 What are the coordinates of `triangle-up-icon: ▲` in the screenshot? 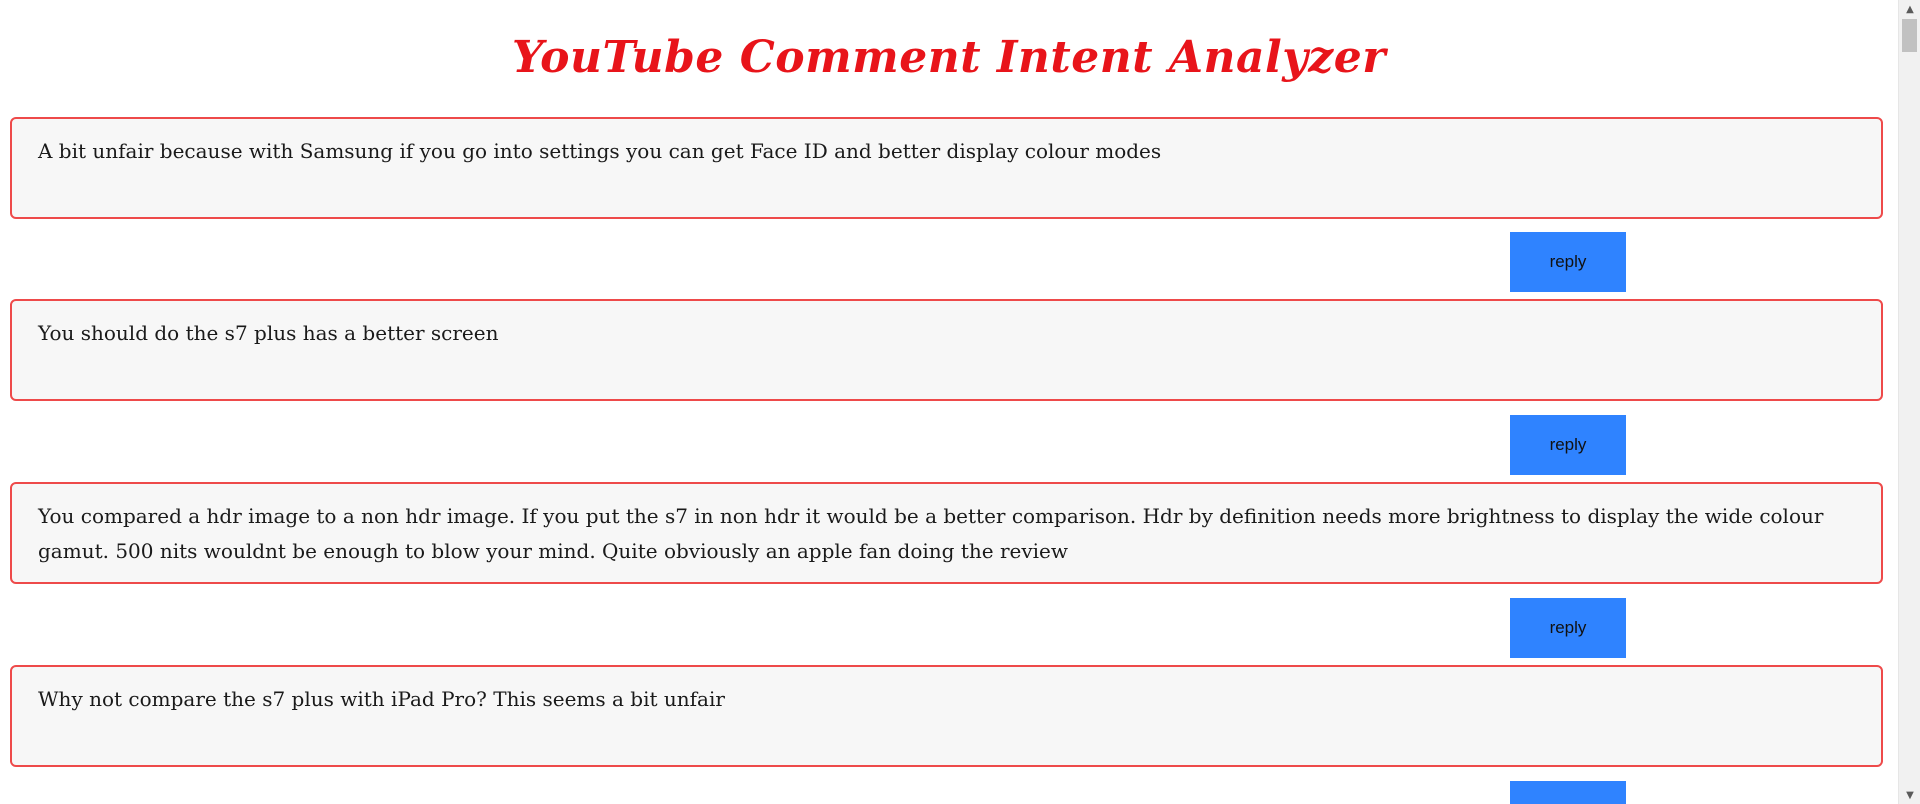 It's located at (1909, 9).